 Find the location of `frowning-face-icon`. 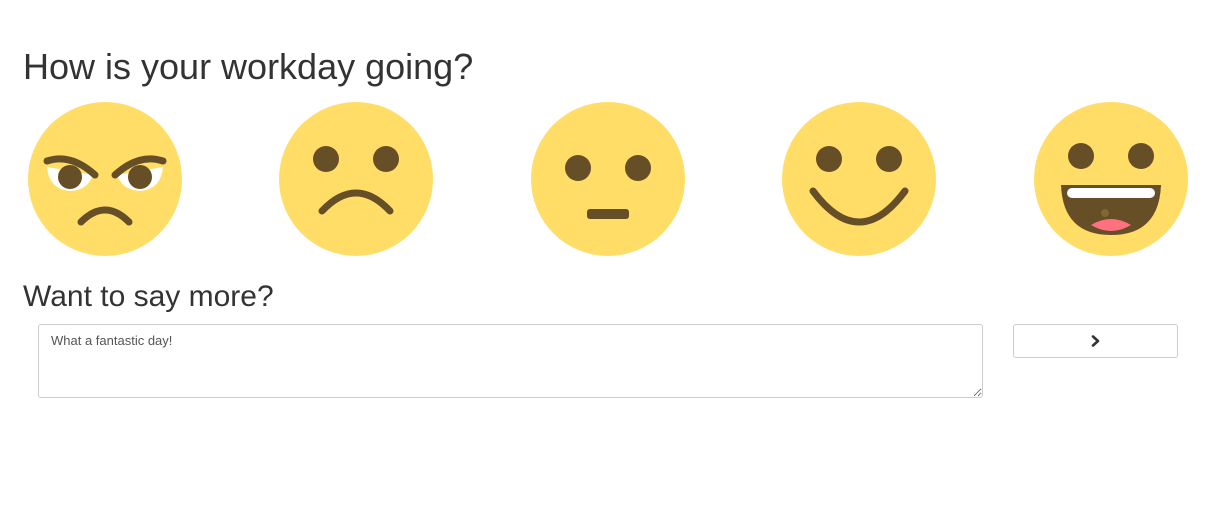

frowning-face-icon is located at coordinates (356, 179).